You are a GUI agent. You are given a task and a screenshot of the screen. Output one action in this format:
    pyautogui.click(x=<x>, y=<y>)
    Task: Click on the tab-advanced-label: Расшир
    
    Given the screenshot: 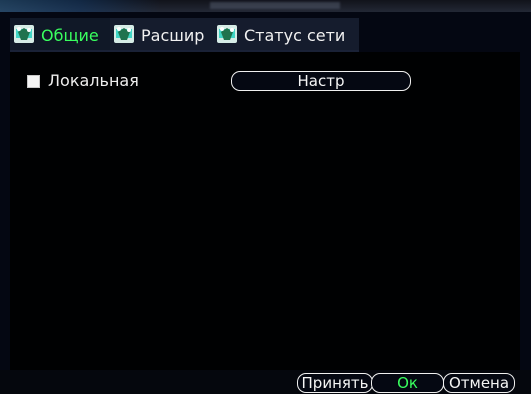 What is the action you would take?
    pyautogui.click(x=173, y=35)
    